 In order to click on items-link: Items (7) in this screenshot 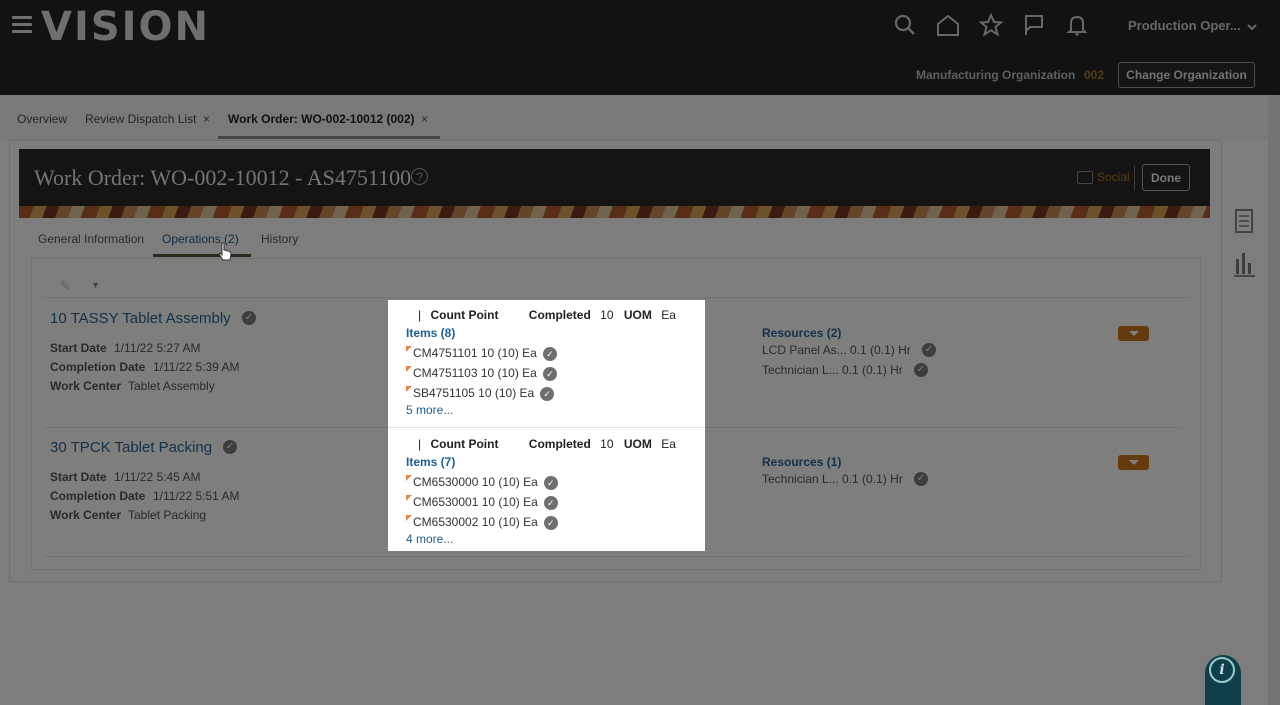, I will do `click(430, 462)`.